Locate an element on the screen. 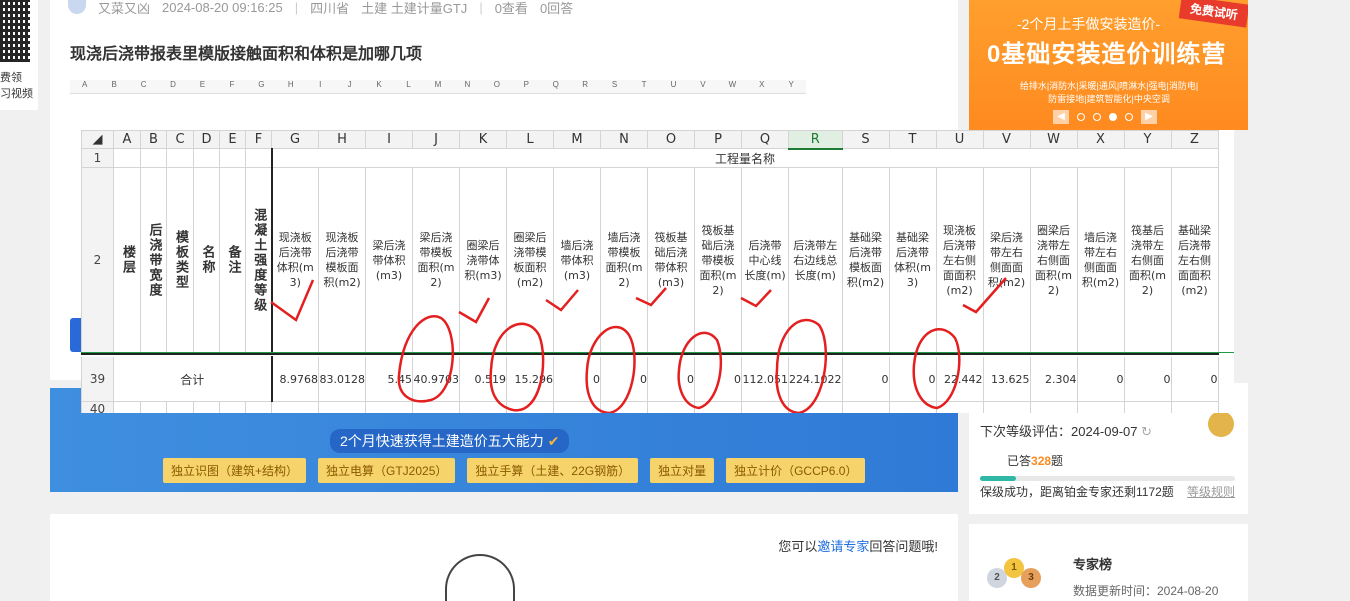 This screenshot has width=1350, height=601. column-header: E is located at coordinates (232, 139).